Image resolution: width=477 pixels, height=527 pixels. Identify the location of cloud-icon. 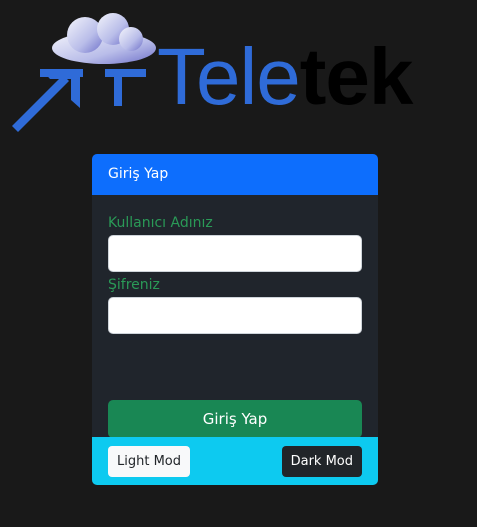
(104, 38).